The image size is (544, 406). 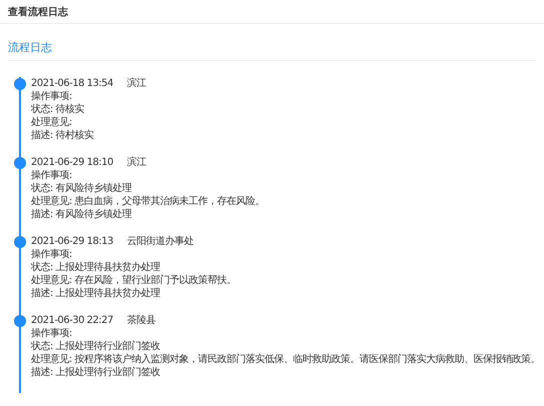 What do you see at coordinates (141, 320) in the screenshot?
I see `entry-org: 茶陵县` at bounding box center [141, 320].